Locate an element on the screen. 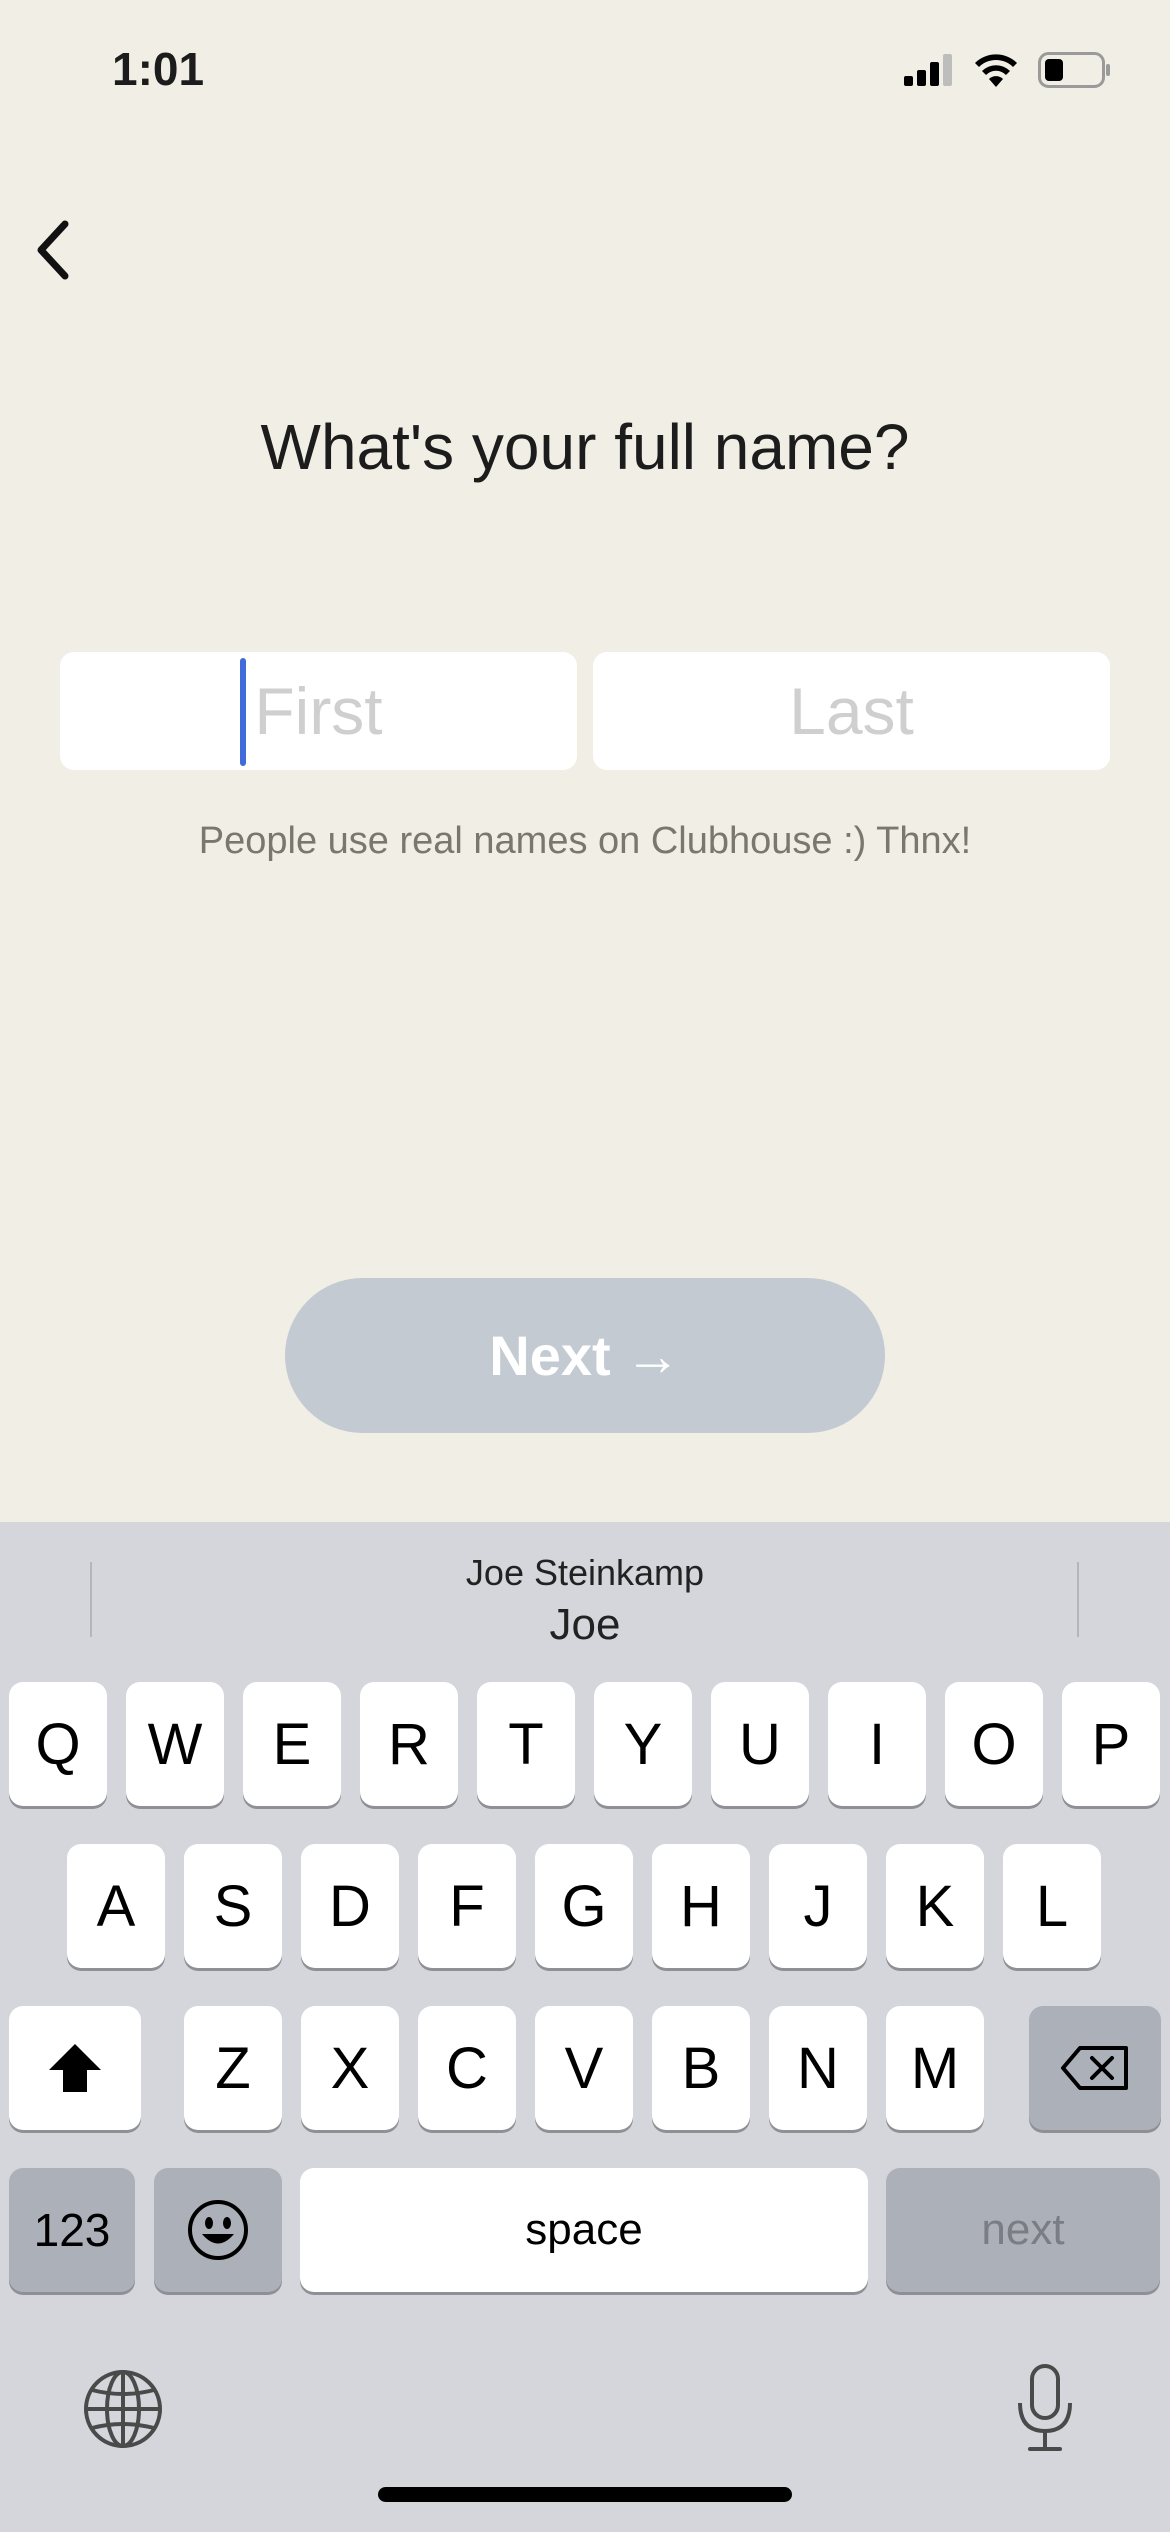 The image size is (1170, 2532). key-k: K is located at coordinates (935, 1906).